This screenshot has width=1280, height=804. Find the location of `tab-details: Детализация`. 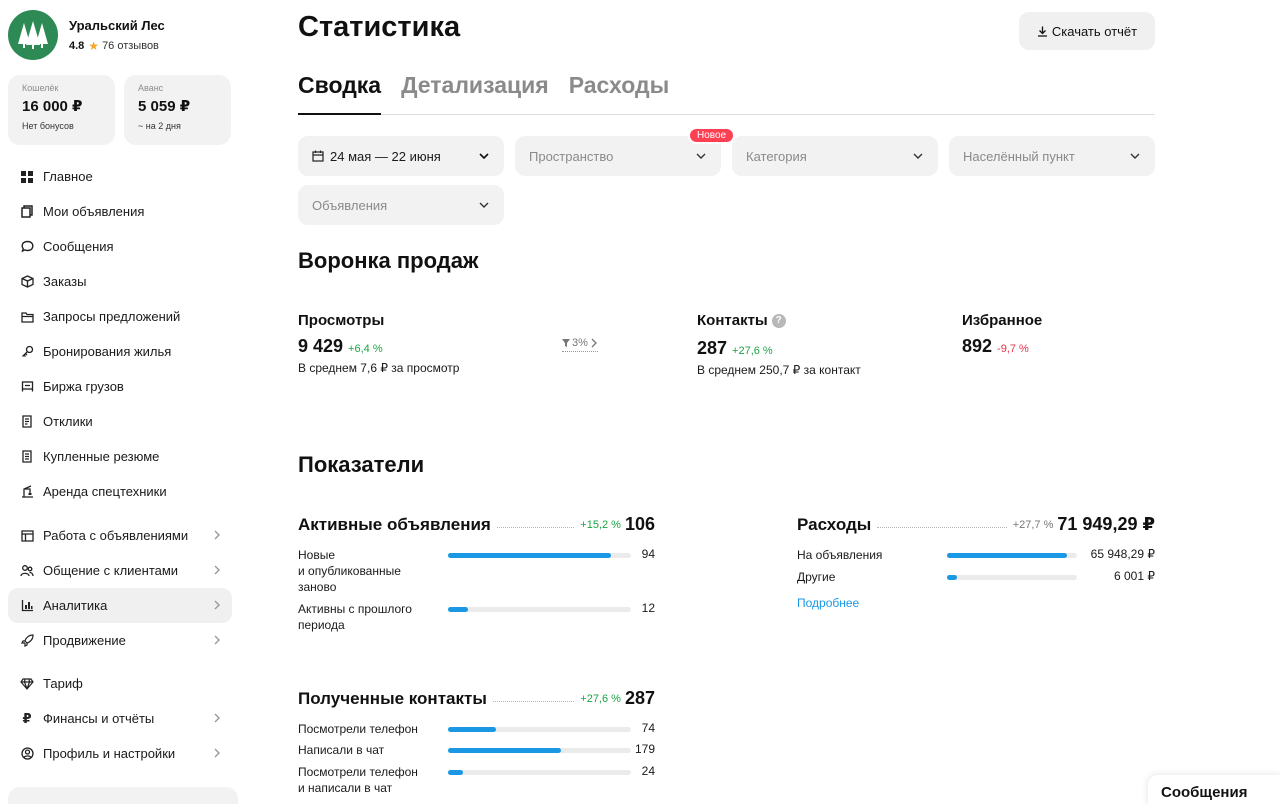

tab-details: Детализация is located at coordinates (475, 93).